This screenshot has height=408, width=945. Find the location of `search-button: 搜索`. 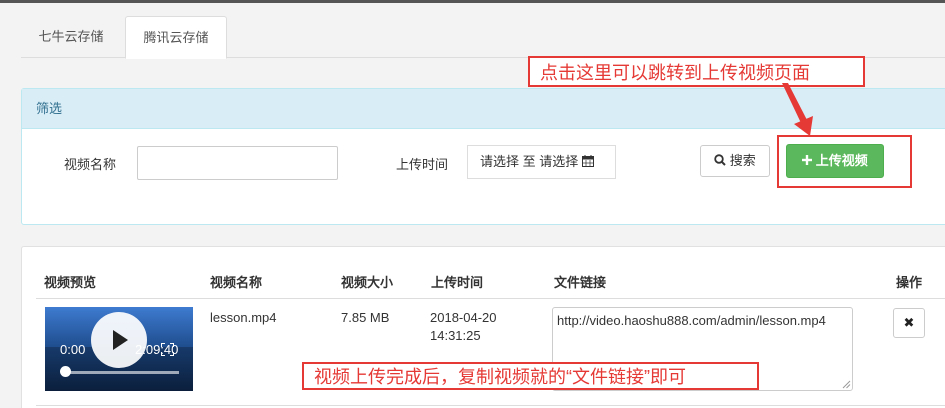

search-button: 搜索 is located at coordinates (735, 161).